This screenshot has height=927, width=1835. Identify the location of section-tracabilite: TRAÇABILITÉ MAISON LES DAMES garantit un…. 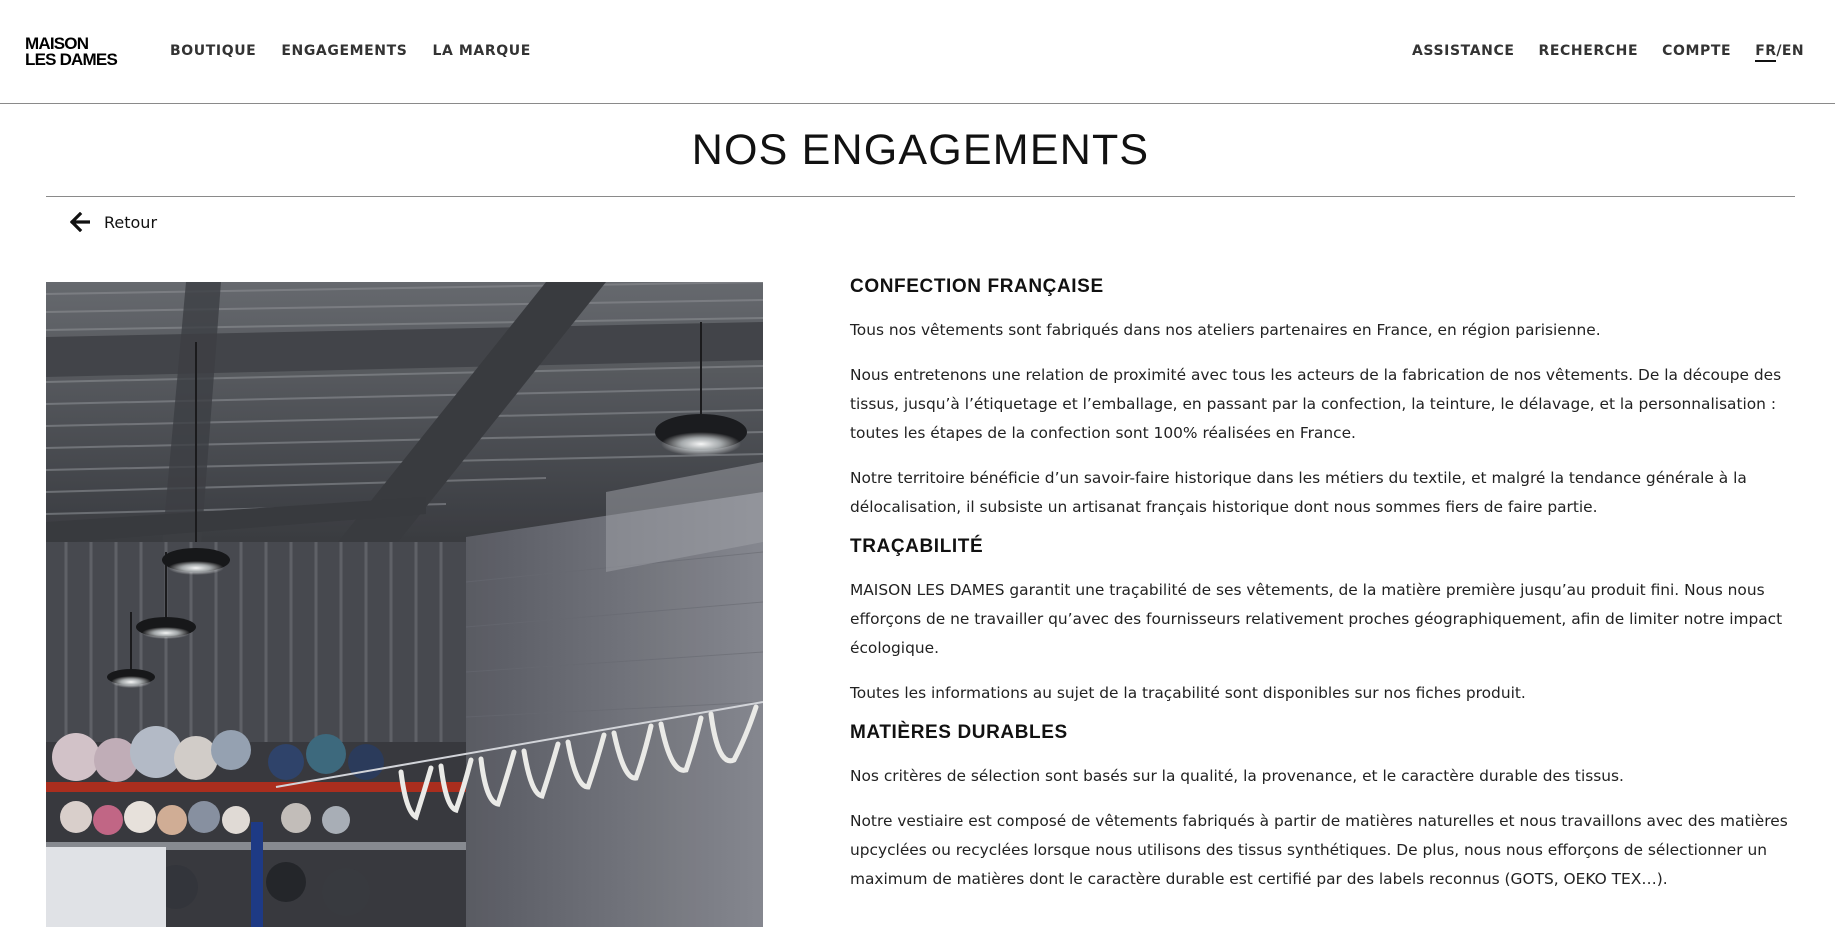
(1322, 622).